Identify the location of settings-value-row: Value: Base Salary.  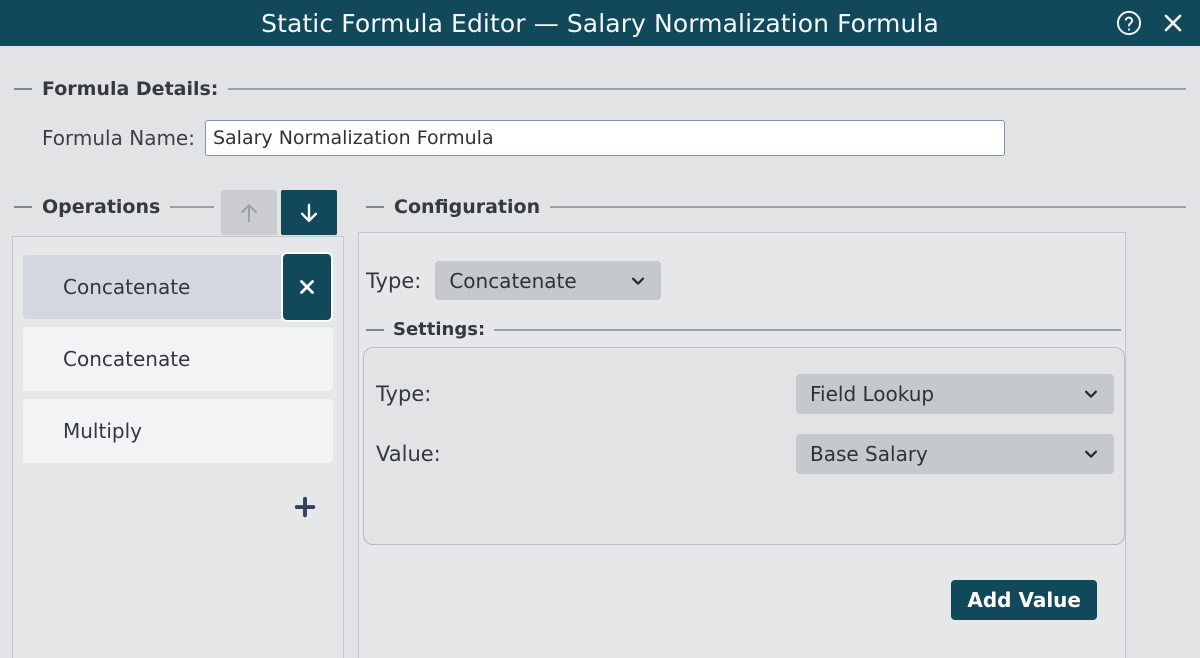
(745, 454).